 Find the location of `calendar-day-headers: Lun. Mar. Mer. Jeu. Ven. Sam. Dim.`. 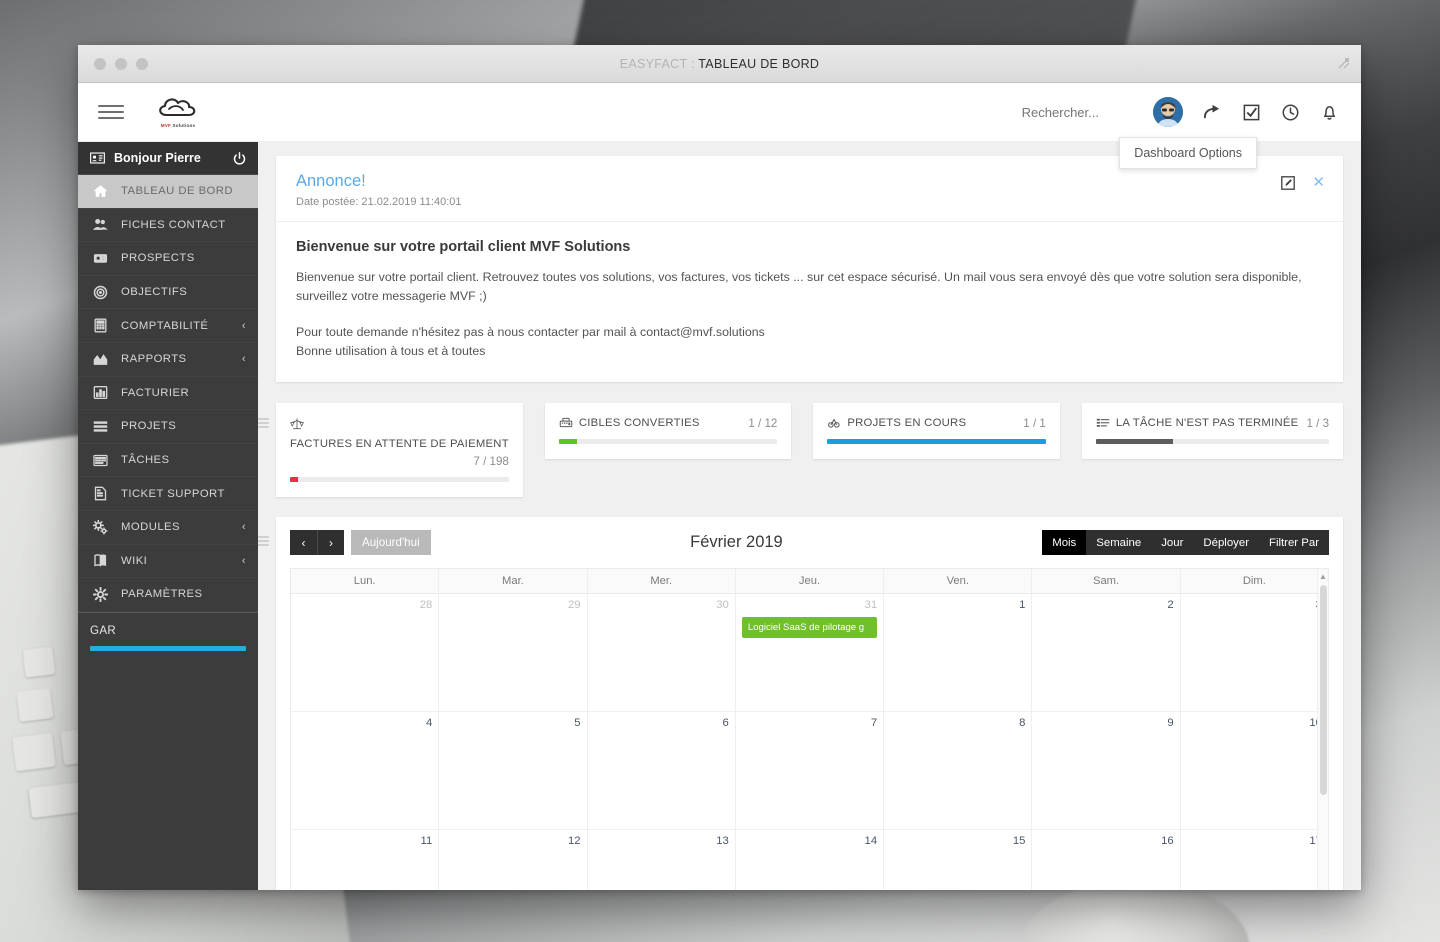

calendar-day-headers: Lun. Mar. Mer. Jeu. Ven. Sam. Dim. is located at coordinates (809, 582).